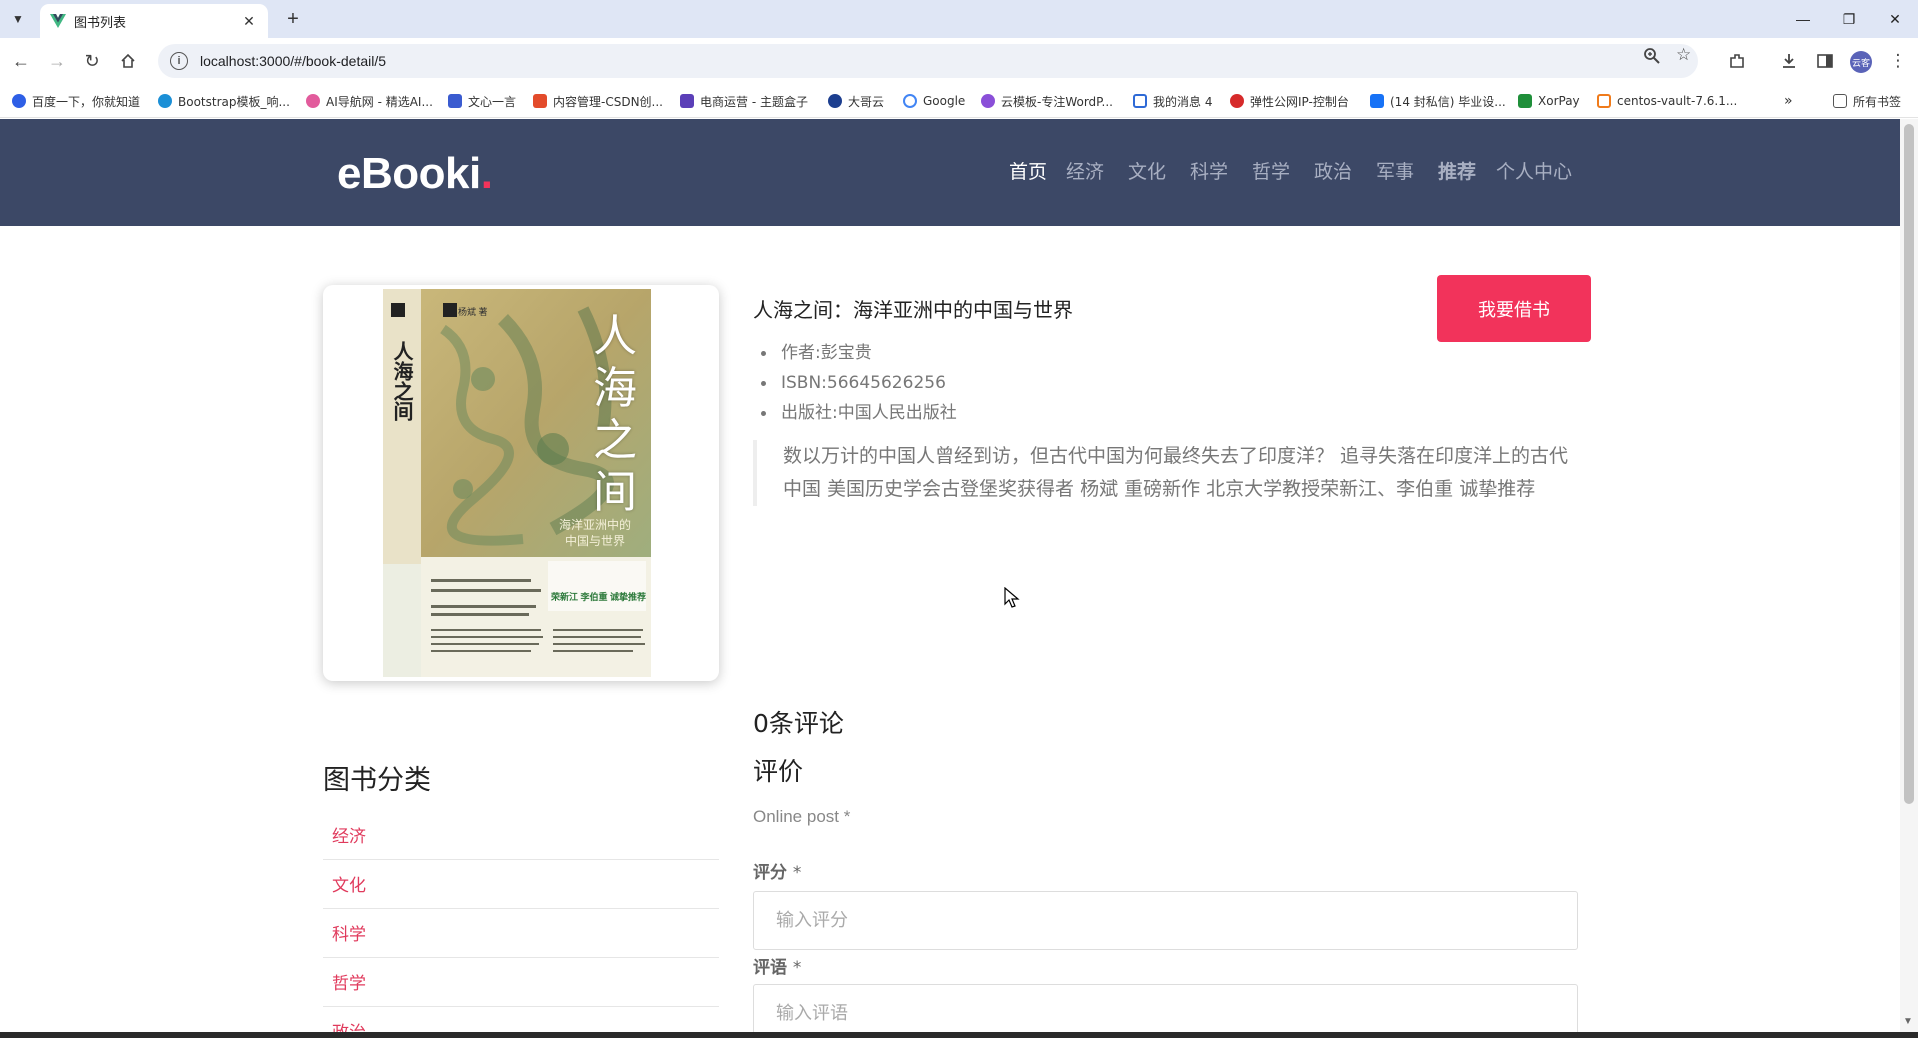  What do you see at coordinates (521, 982) in the screenshot?
I see `category-item-philosophy: 哲学` at bounding box center [521, 982].